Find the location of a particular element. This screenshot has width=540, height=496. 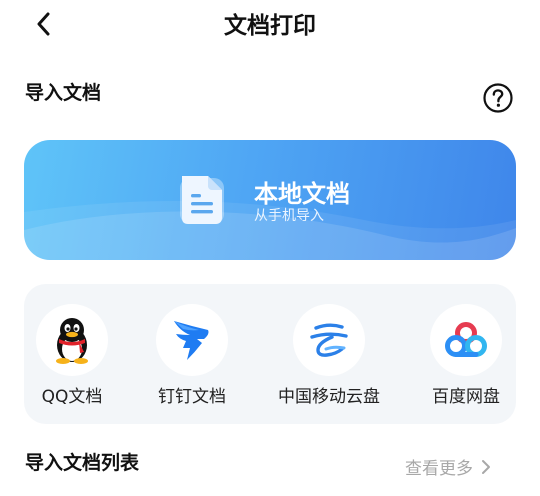

view-more-link: 查看更多 is located at coordinates (448, 466).